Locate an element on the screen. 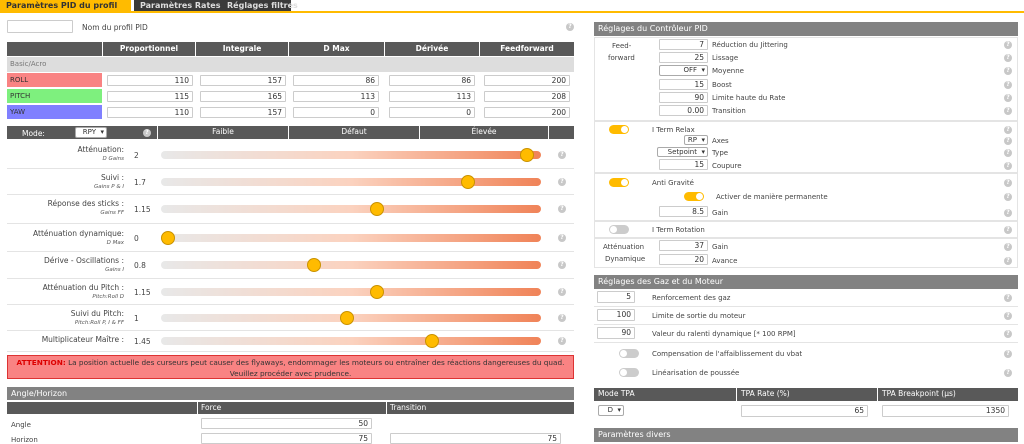  mode-select: RPY is located at coordinates (91, 132).